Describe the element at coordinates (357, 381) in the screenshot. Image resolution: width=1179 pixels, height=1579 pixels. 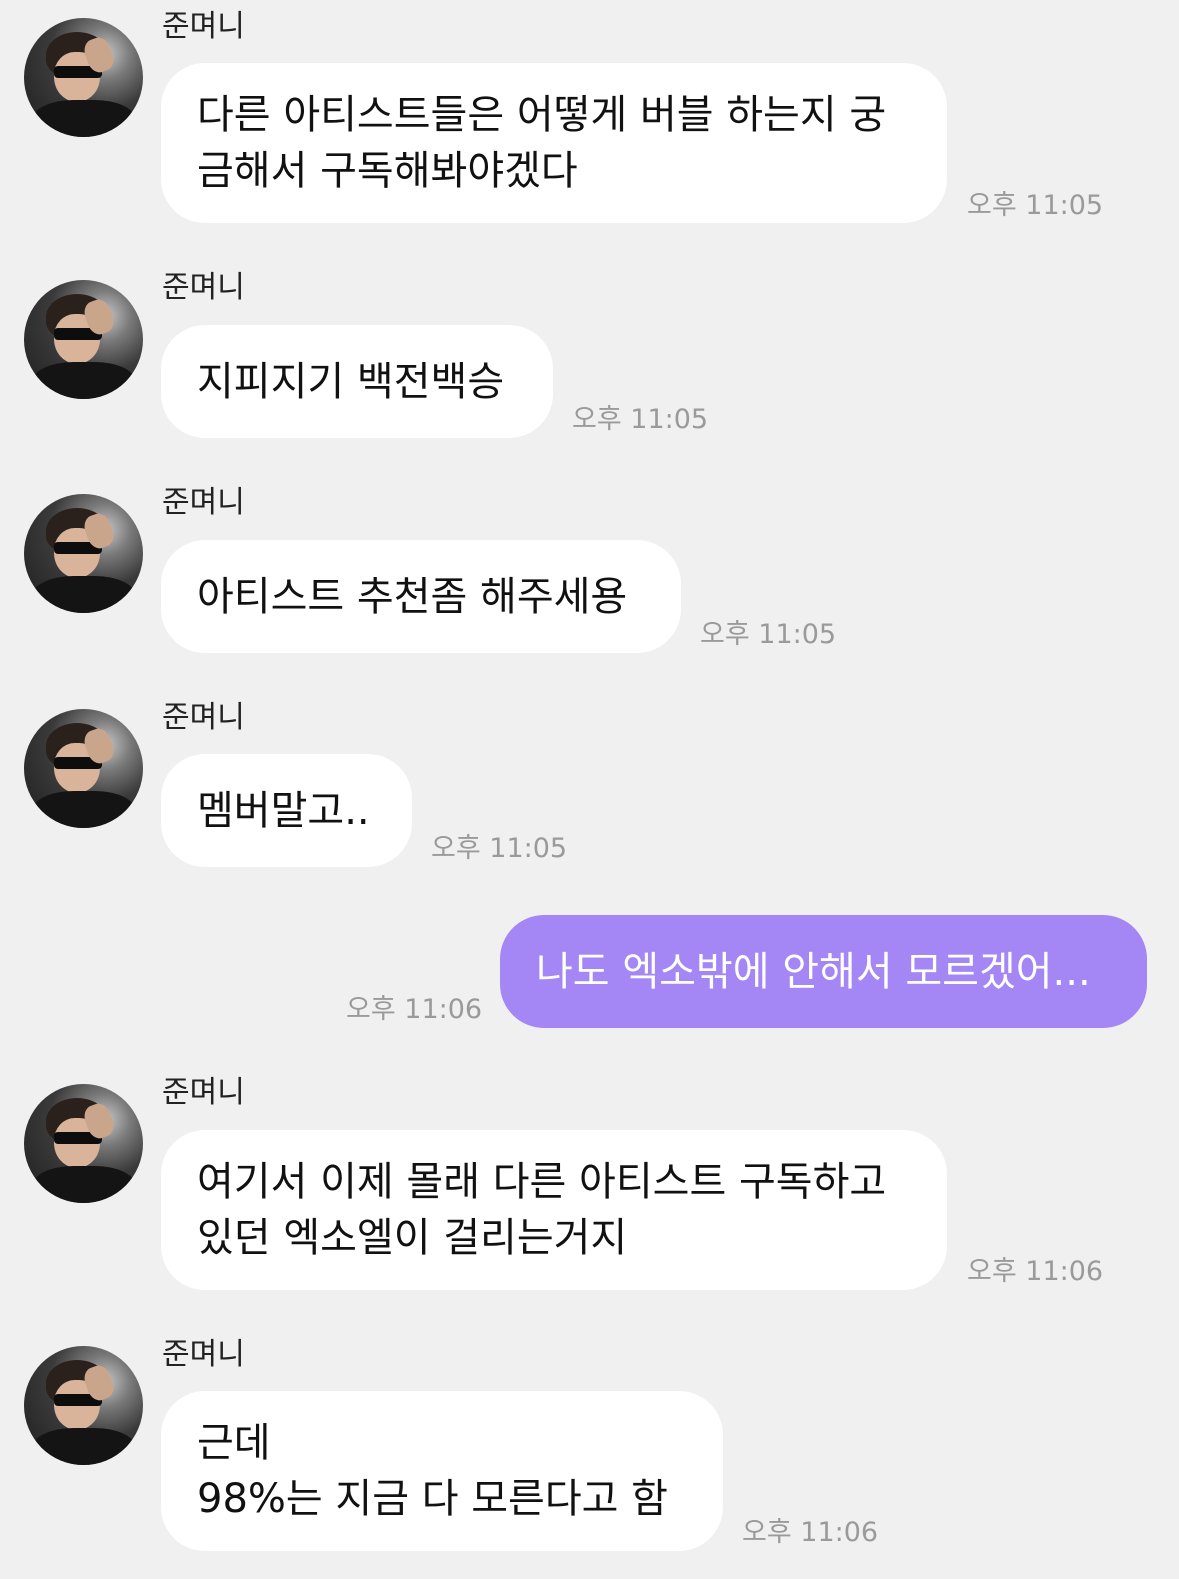
I see `message-bubble: 지피지기 백전백승` at that location.